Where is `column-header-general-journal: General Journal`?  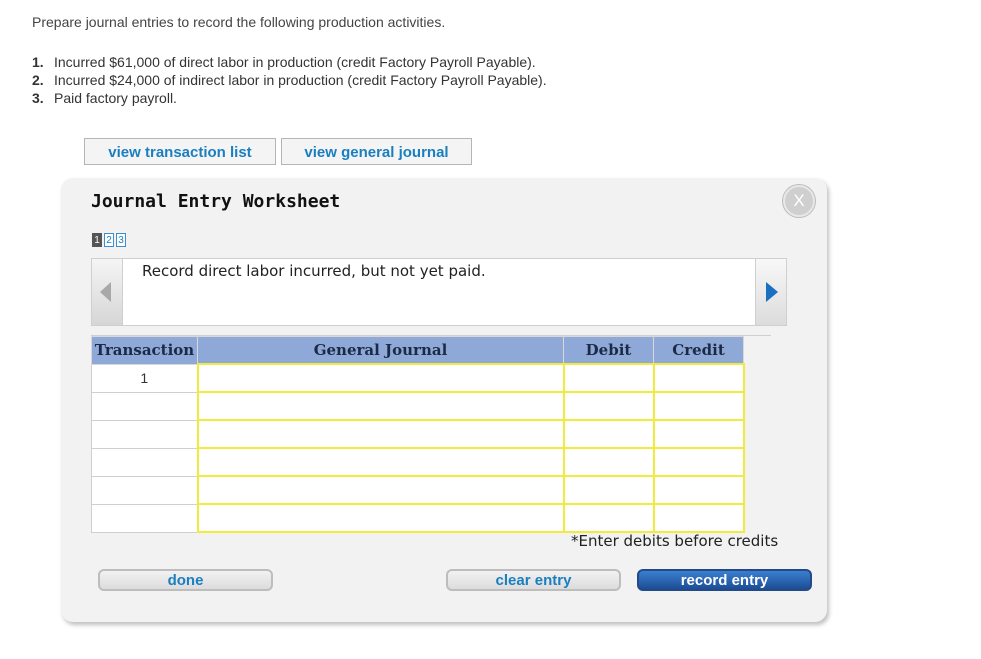
column-header-general-journal: General Journal is located at coordinates (380, 350).